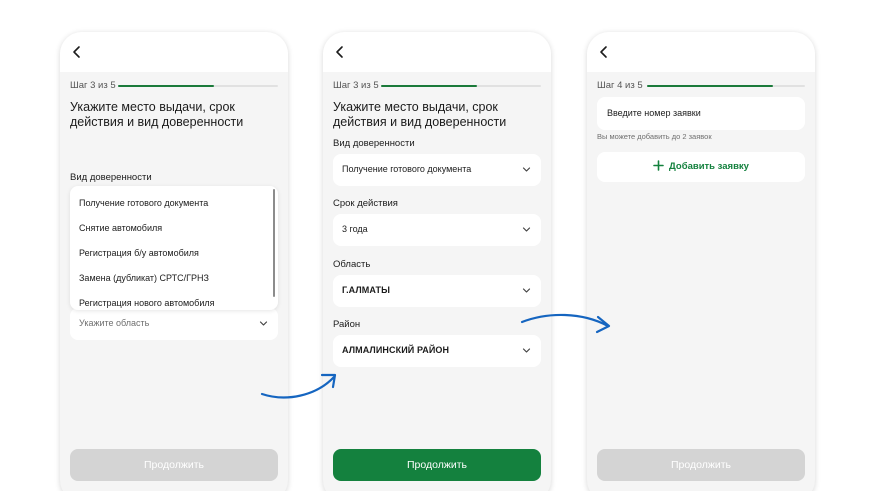  What do you see at coordinates (347, 324) in the screenshot?
I see `field-label-district: Район` at bounding box center [347, 324].